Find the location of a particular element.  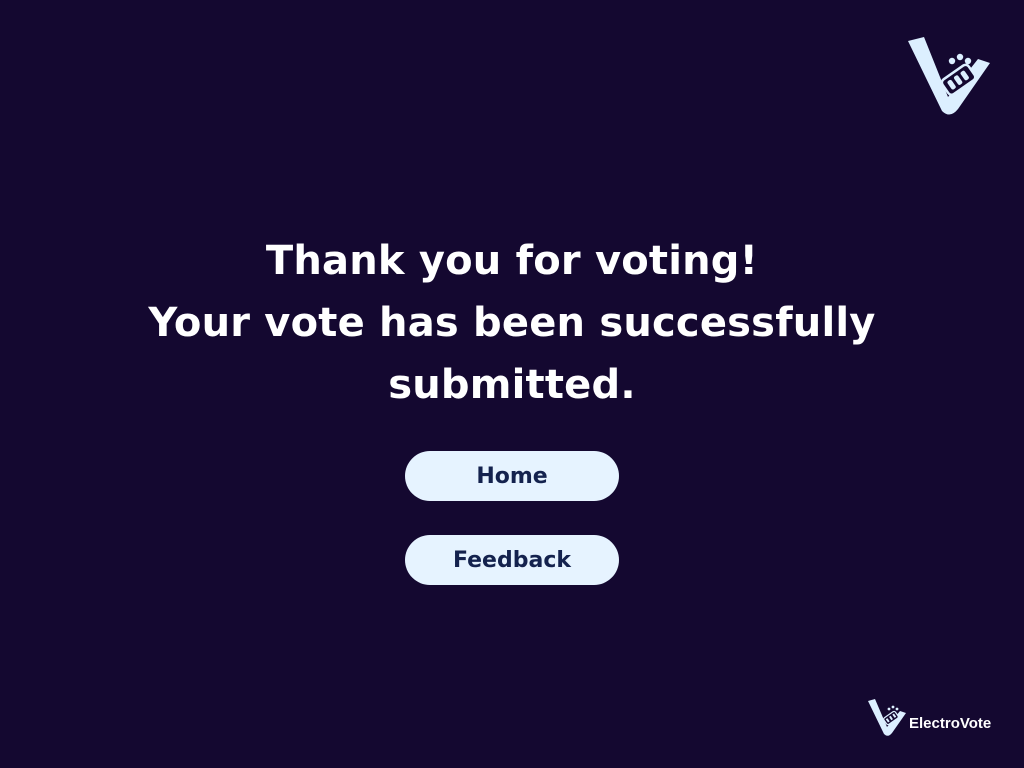

message-line-3: submitted. is located at coordinates (512, 385).